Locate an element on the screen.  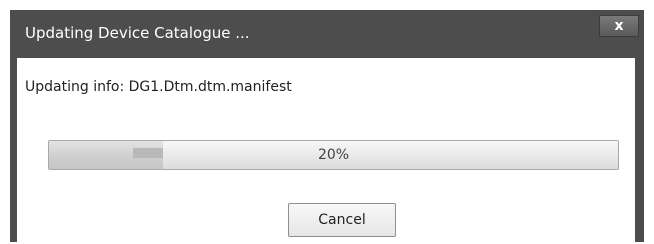
close-icon: x is located at coordinates (619, 26).